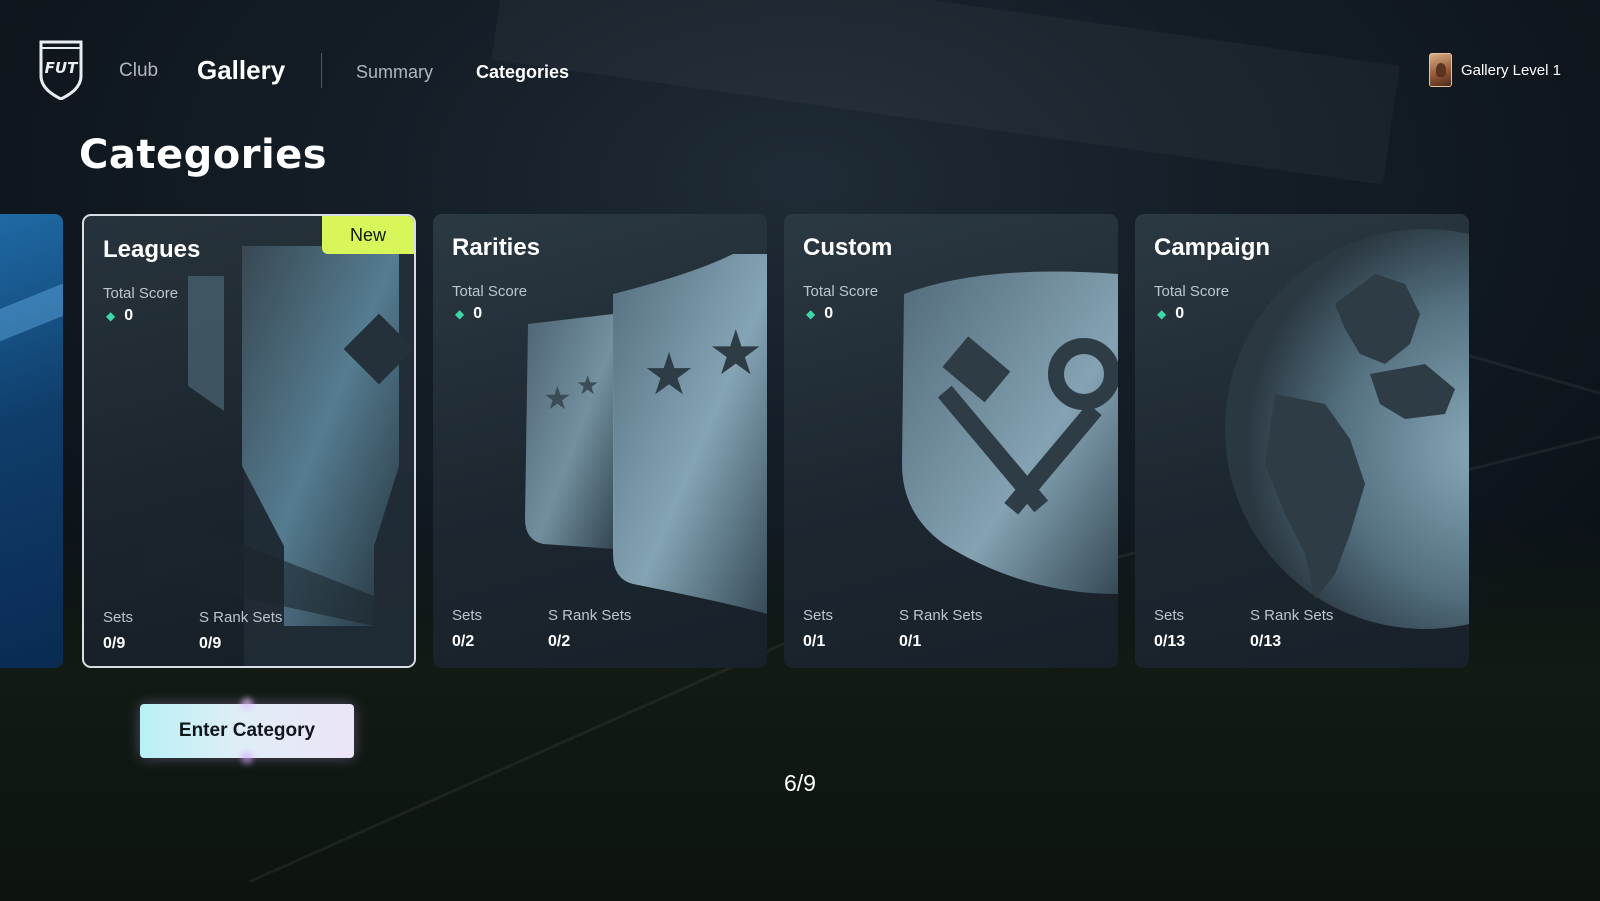  What do you see at coordinates (210, 643) in the screenshot?
I see `s-rank-sets-value: 0/9` at bounding box center [210, 643].